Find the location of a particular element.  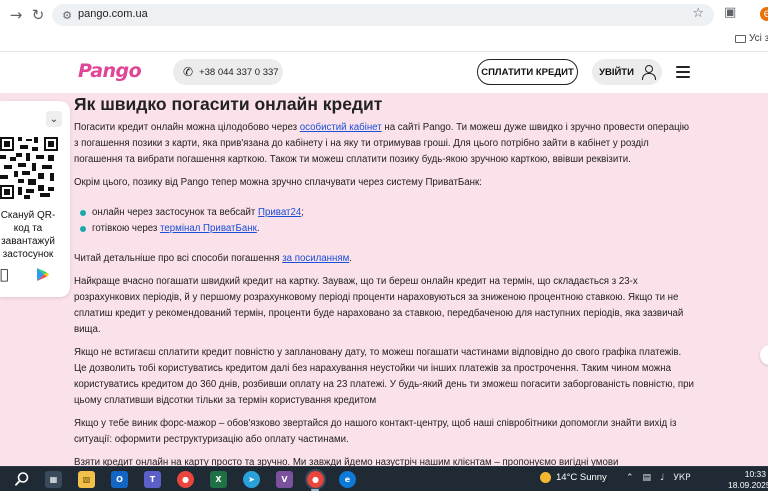

list-item: готівкою через термінал ПриватБанк. is located at coordinates (388, 229).